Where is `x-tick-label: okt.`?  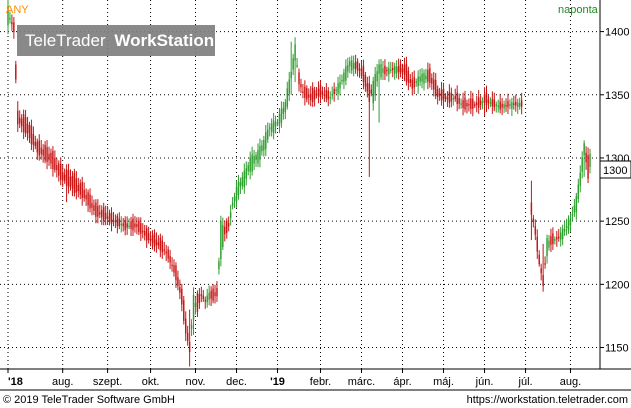 x-tick-label: okt. is located at coordinates (151, 382).